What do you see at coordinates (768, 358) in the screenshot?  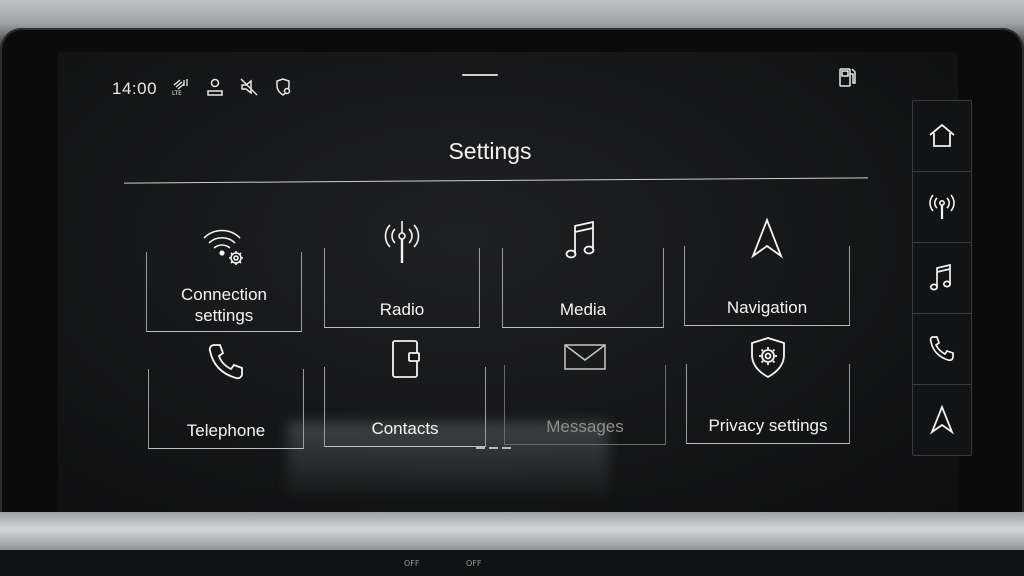 I see `shield-gear-icon` at bounding box center [768, 358].